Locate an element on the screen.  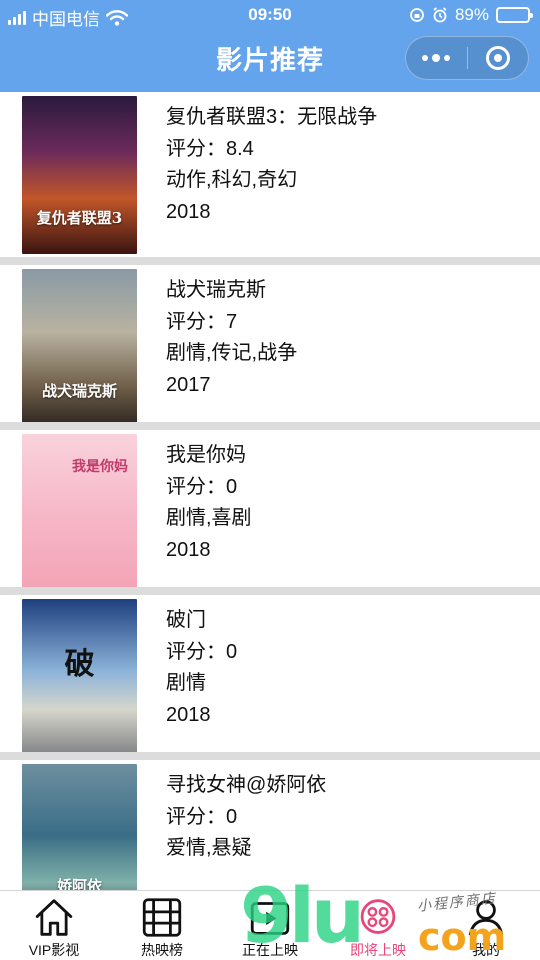
exit-circle-icon is located at coordinates (497, 58).